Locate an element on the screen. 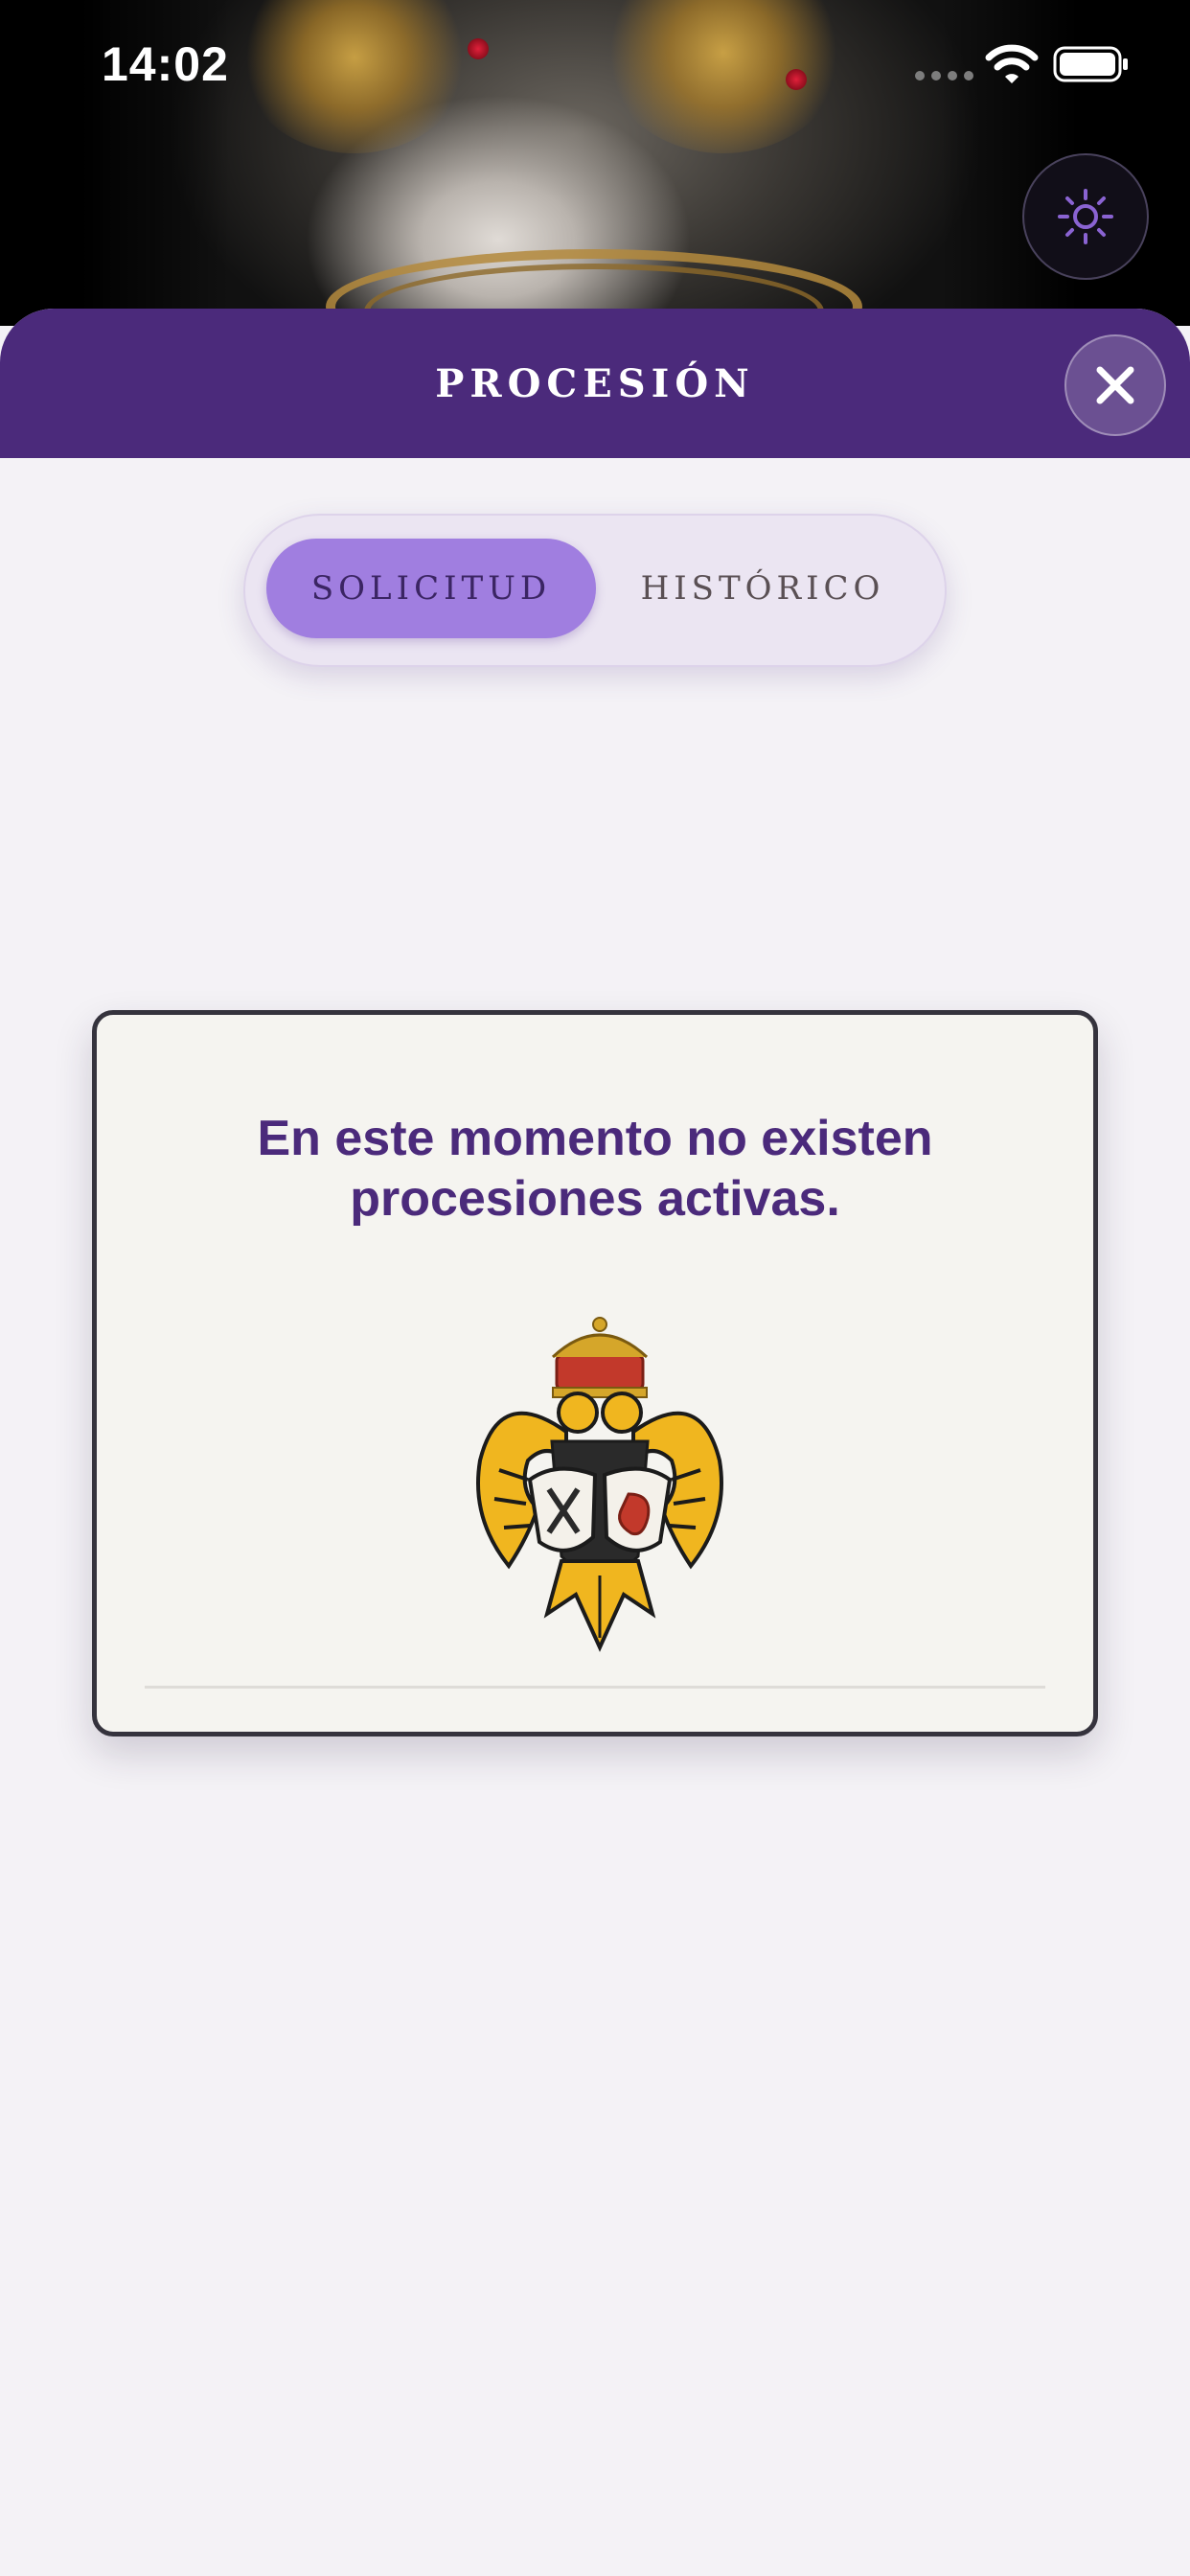 The image size is (1190, 2576). sheet-header: PROCESIÓN is located at coordinates (595, 383).